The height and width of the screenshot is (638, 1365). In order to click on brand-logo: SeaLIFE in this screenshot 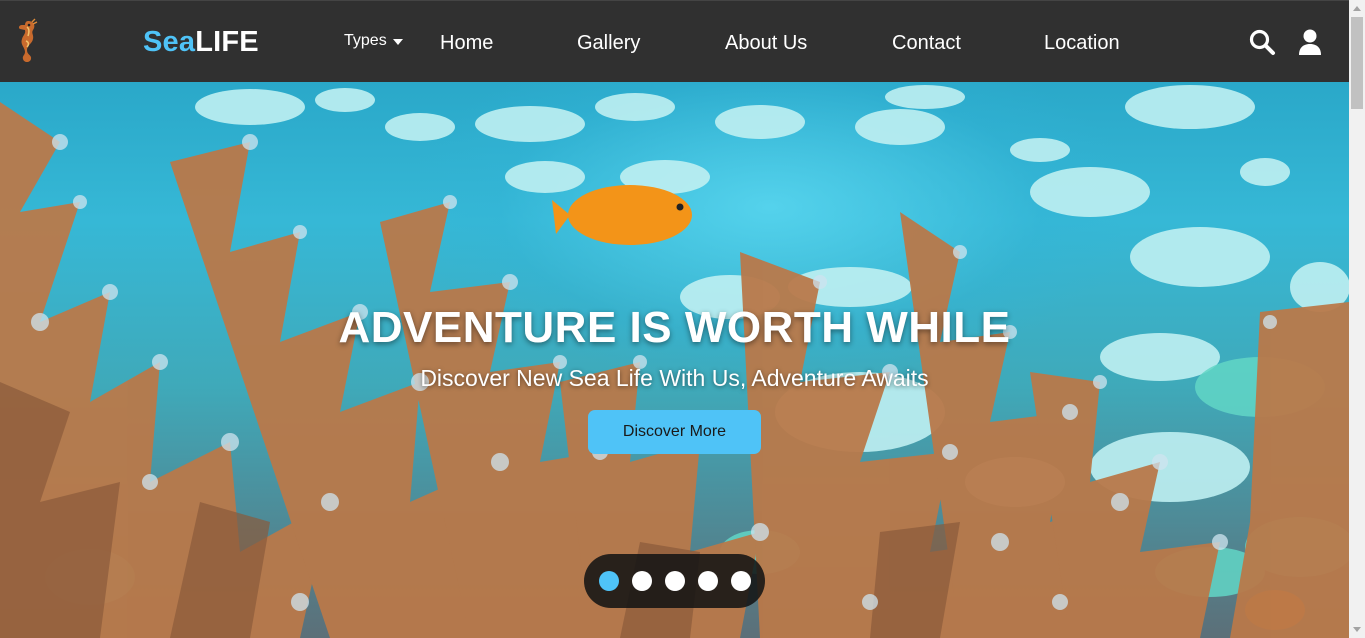, I will do `click(201, 42)`.